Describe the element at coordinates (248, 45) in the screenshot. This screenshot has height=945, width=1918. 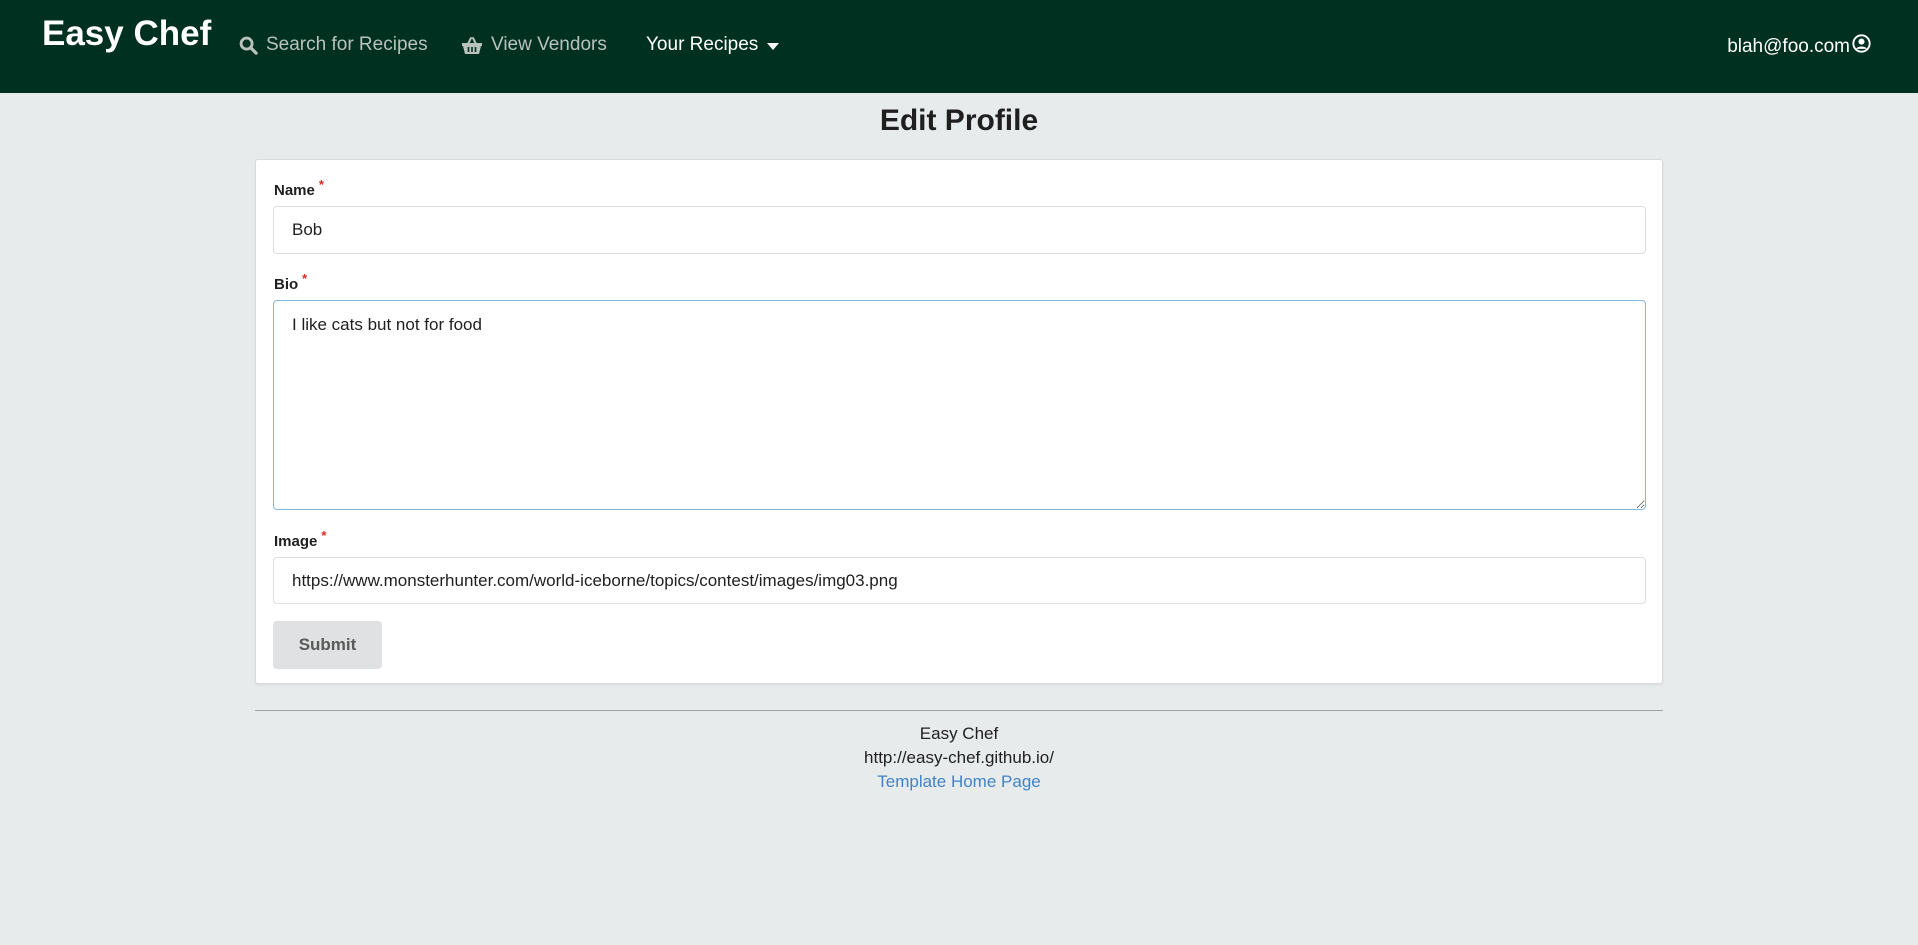
I see `search-icon` at that location.